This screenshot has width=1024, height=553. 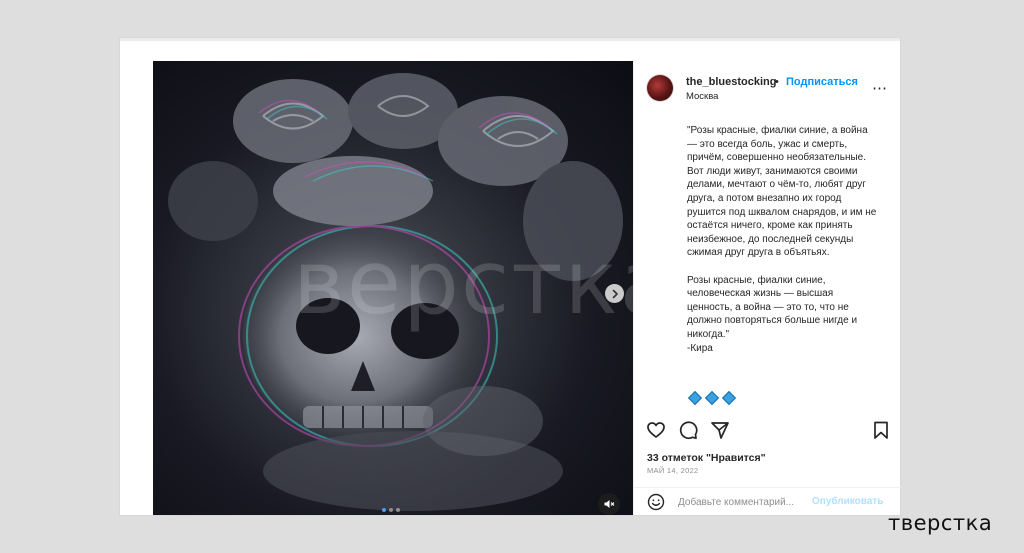 What do you see at coordinates (880, 88) in the screenshot?
I see `more-options-icon: ⋯` at bounding box center [880, 88].